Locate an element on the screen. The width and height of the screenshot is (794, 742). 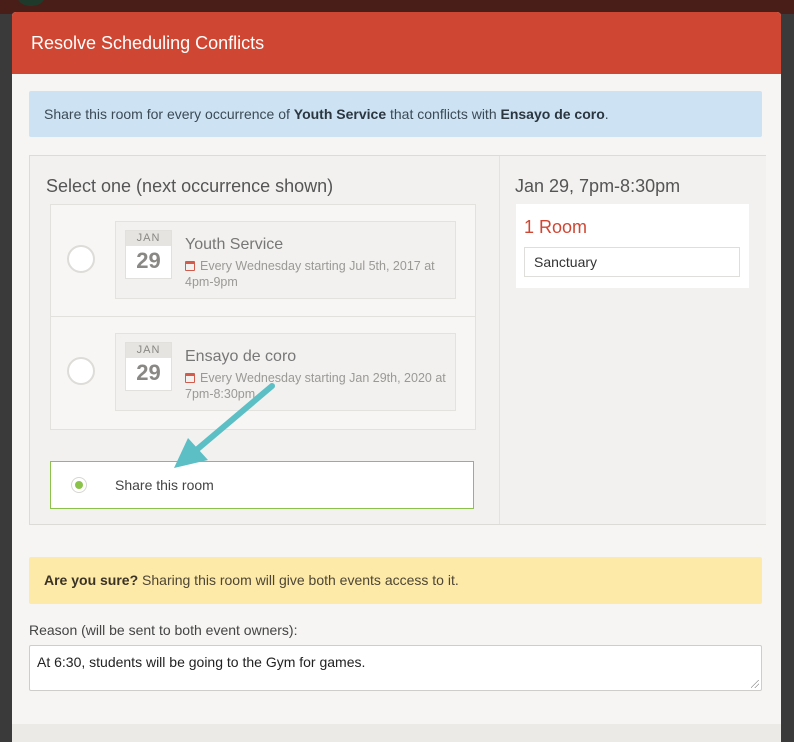
radio-dot is located at coordinates (79, 485).